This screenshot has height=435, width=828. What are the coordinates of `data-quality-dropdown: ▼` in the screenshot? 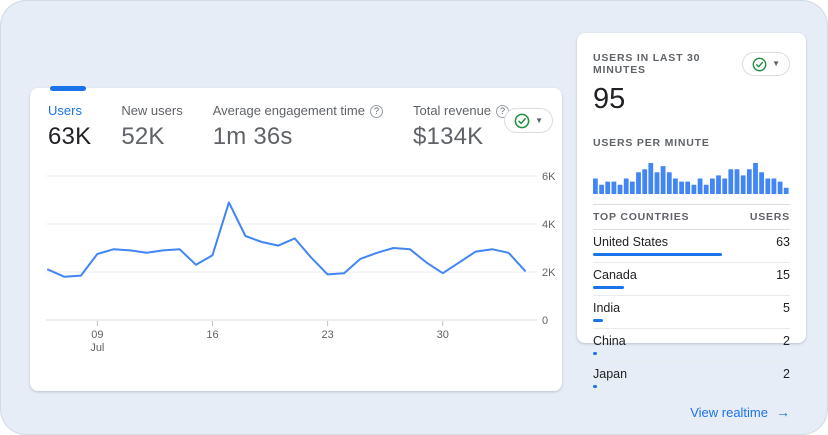 It's located at (528, 120).